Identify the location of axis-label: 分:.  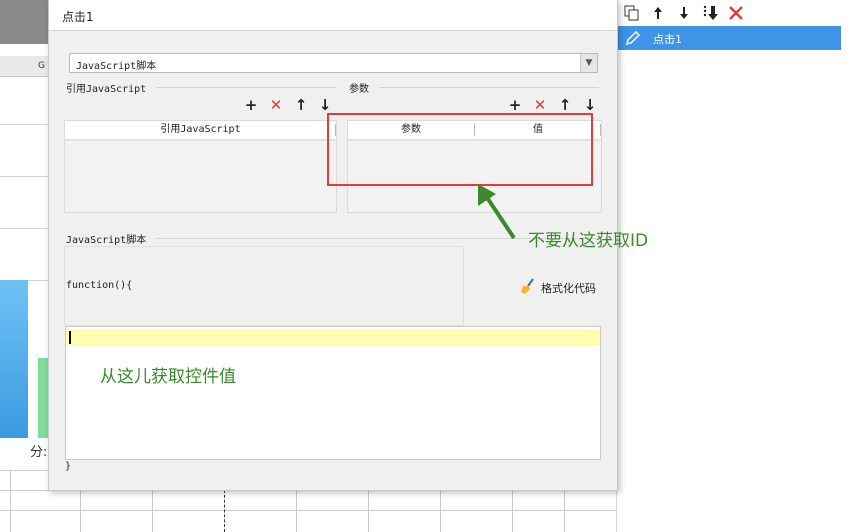
(39, 452).